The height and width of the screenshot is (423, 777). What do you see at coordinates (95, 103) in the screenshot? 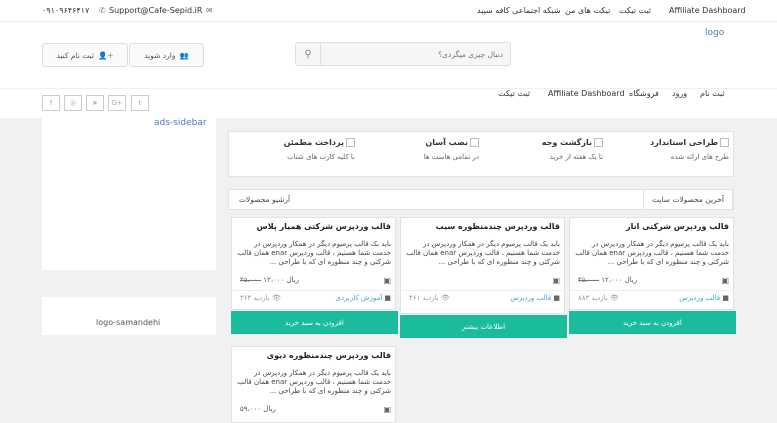
I see `telegram-icon: ➤` at bounding box center [95, 103].